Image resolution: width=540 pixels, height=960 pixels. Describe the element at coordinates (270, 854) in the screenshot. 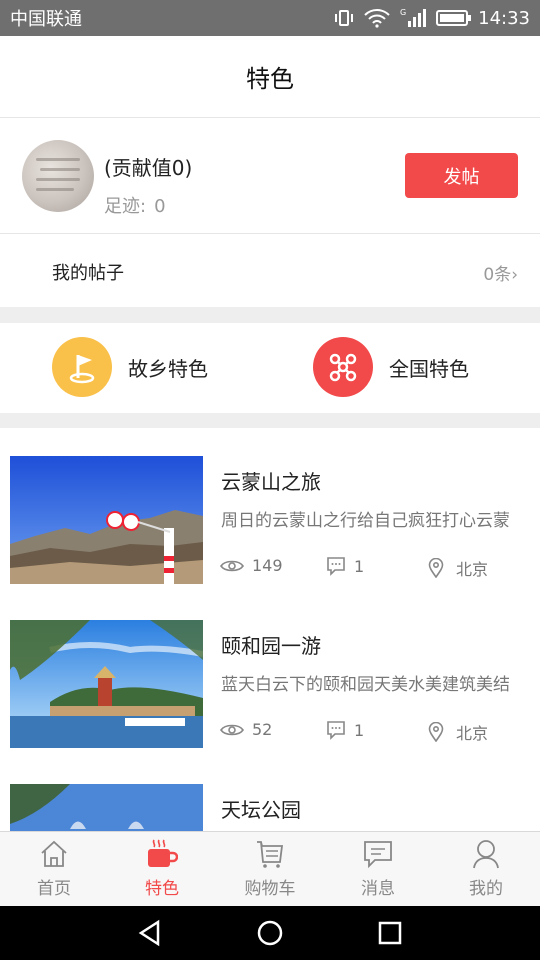

I see `cart-icon` at that location.